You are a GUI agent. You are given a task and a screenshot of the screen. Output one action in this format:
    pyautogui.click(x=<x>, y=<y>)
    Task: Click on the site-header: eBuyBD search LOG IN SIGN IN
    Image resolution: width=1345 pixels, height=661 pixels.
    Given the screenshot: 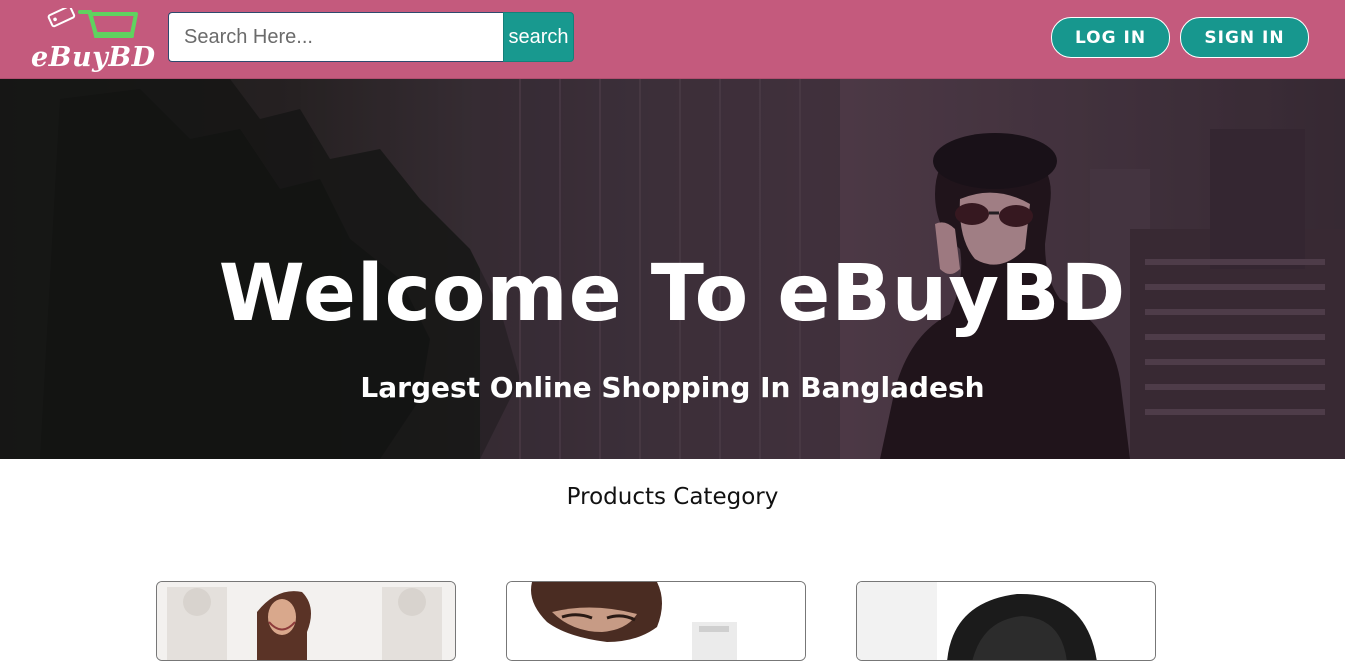 What is the action you would take?
    pyautogui.click(x=672, y=39)
    